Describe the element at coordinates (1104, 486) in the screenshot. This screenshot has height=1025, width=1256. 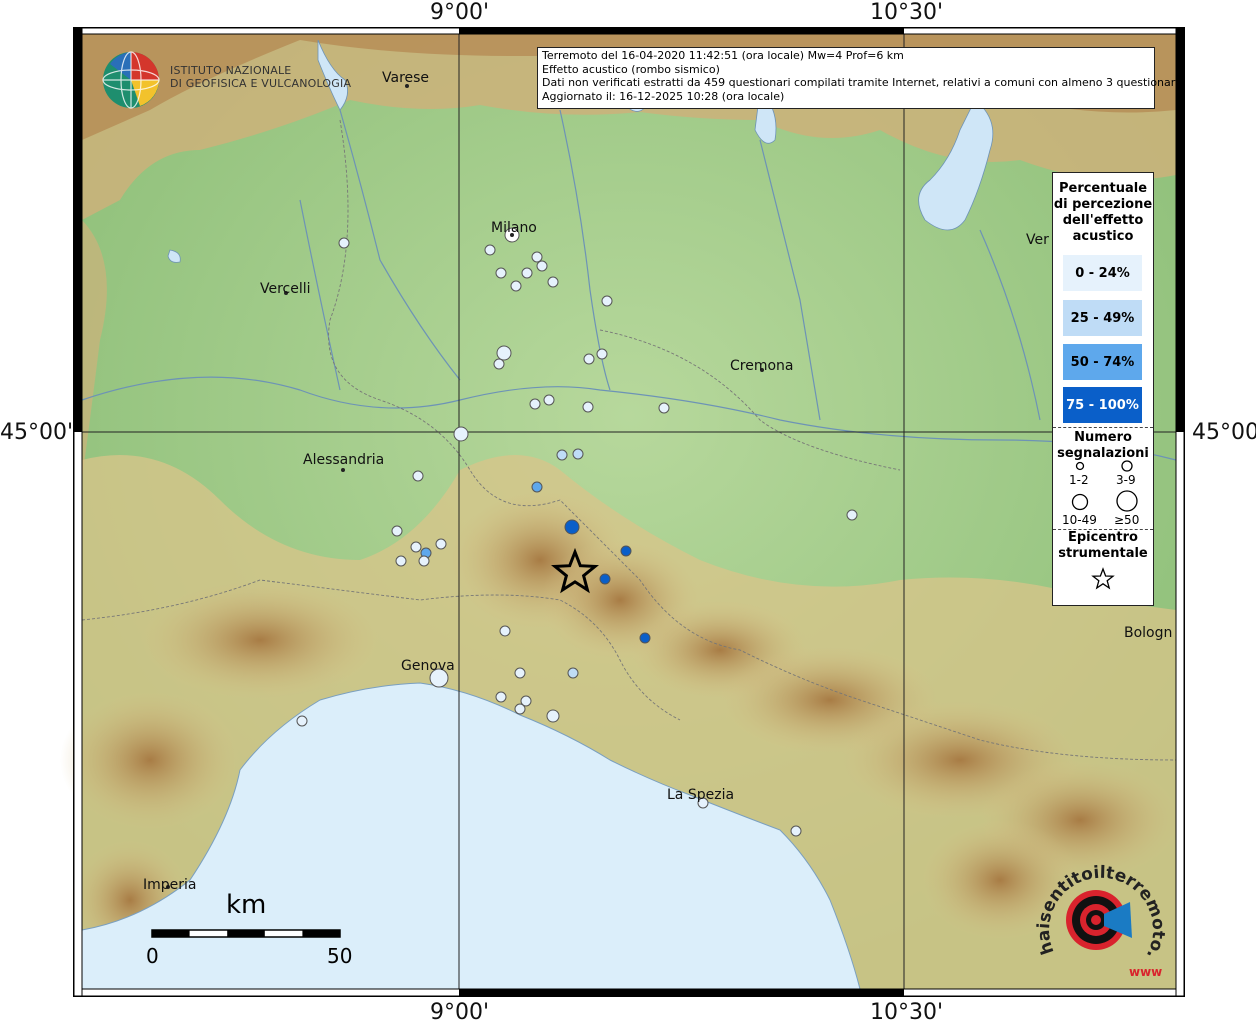
I see `legend-size-symbols` at that location.